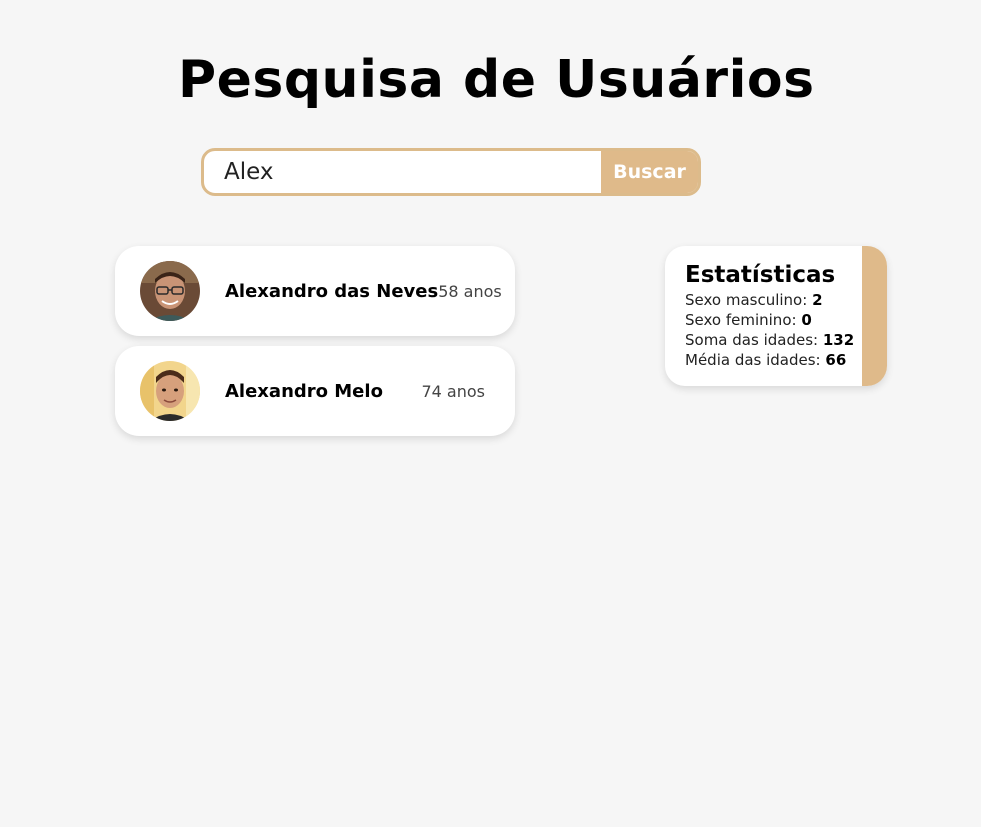 The image size is (981, 827). I want to click on stat-age-sum-label: Soma das idades:, so click(754, 340).